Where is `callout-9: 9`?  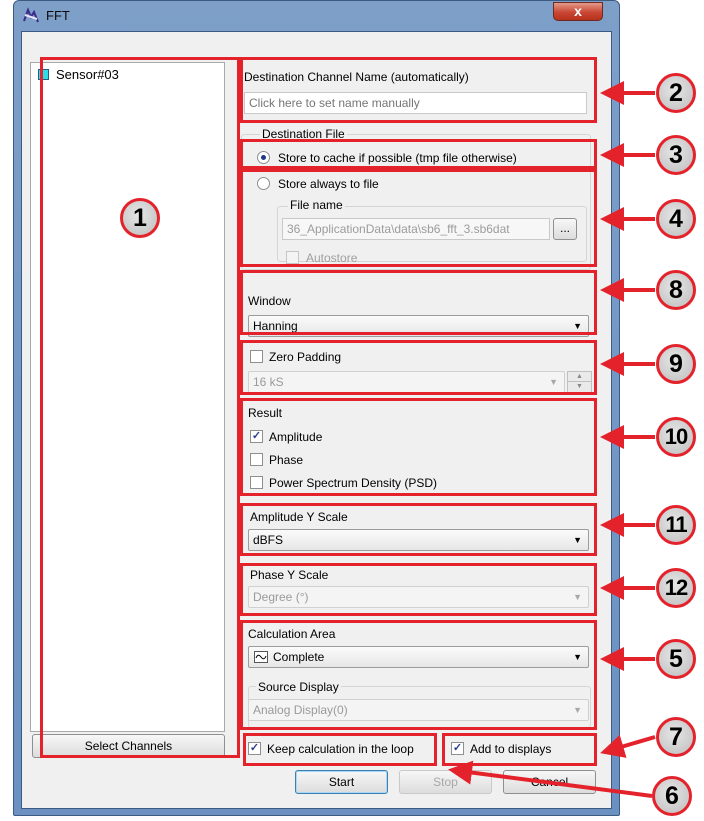 callout-9: 9 is located at coordinates (676, 364).